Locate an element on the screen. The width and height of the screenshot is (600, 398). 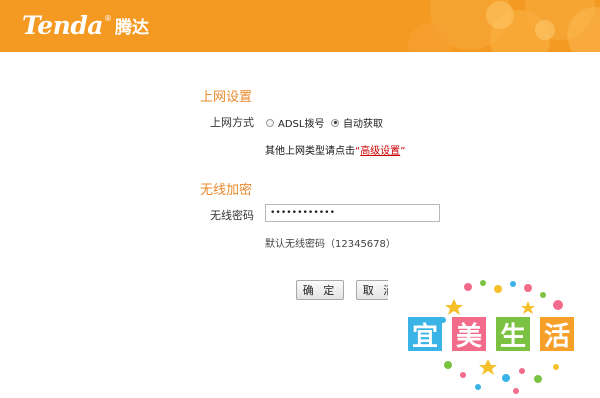
watermark-char-3: 生 is located at coordinates (513, 334).